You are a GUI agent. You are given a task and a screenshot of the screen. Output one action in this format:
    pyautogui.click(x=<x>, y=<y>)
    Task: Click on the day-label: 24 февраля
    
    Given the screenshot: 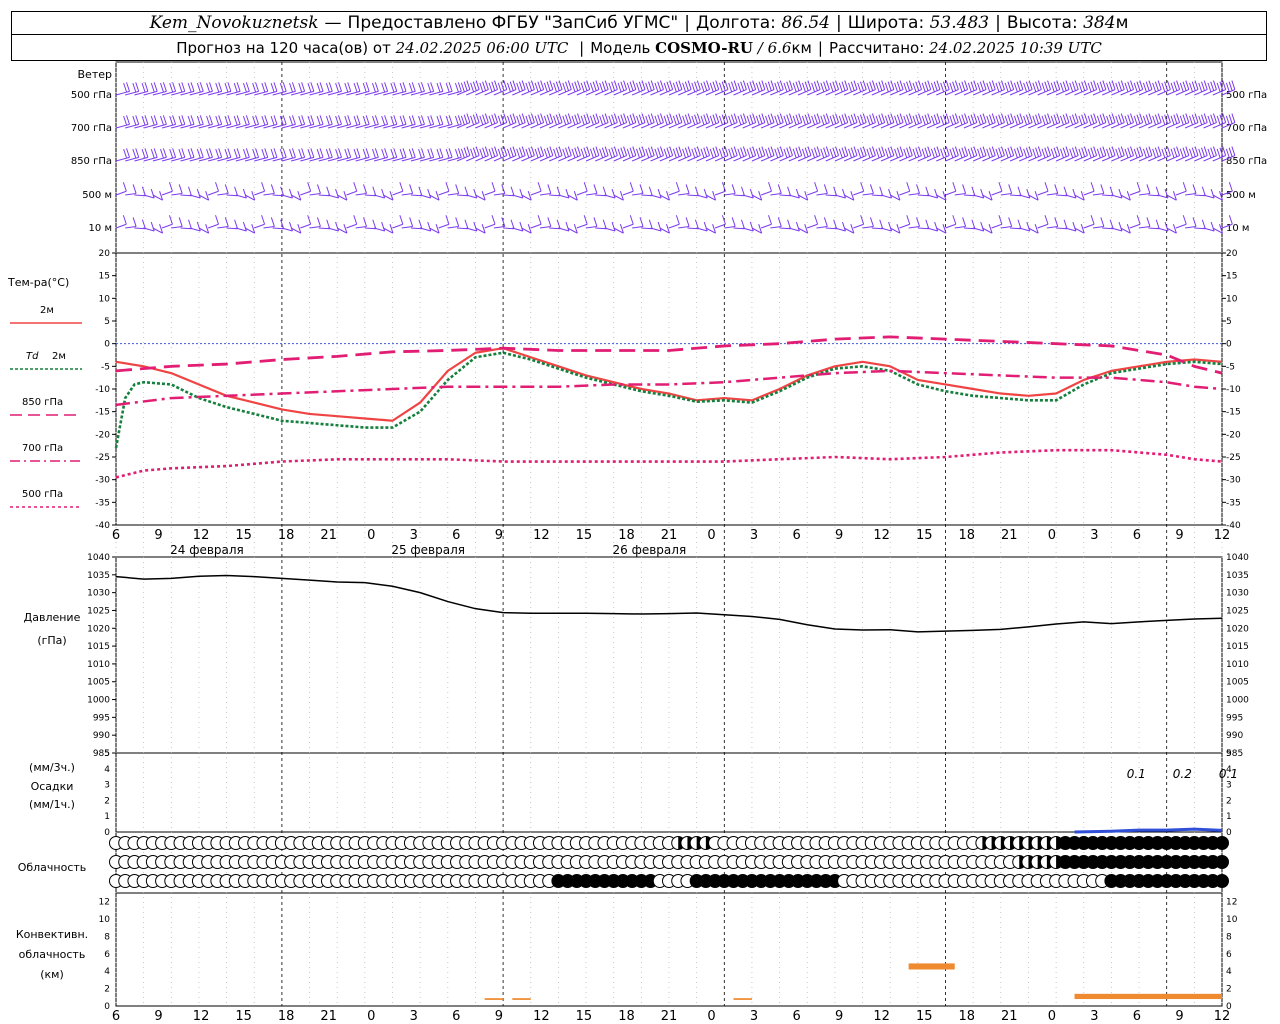 What is the action you would take?
    pyautogui.click(x=207, y=550)
    